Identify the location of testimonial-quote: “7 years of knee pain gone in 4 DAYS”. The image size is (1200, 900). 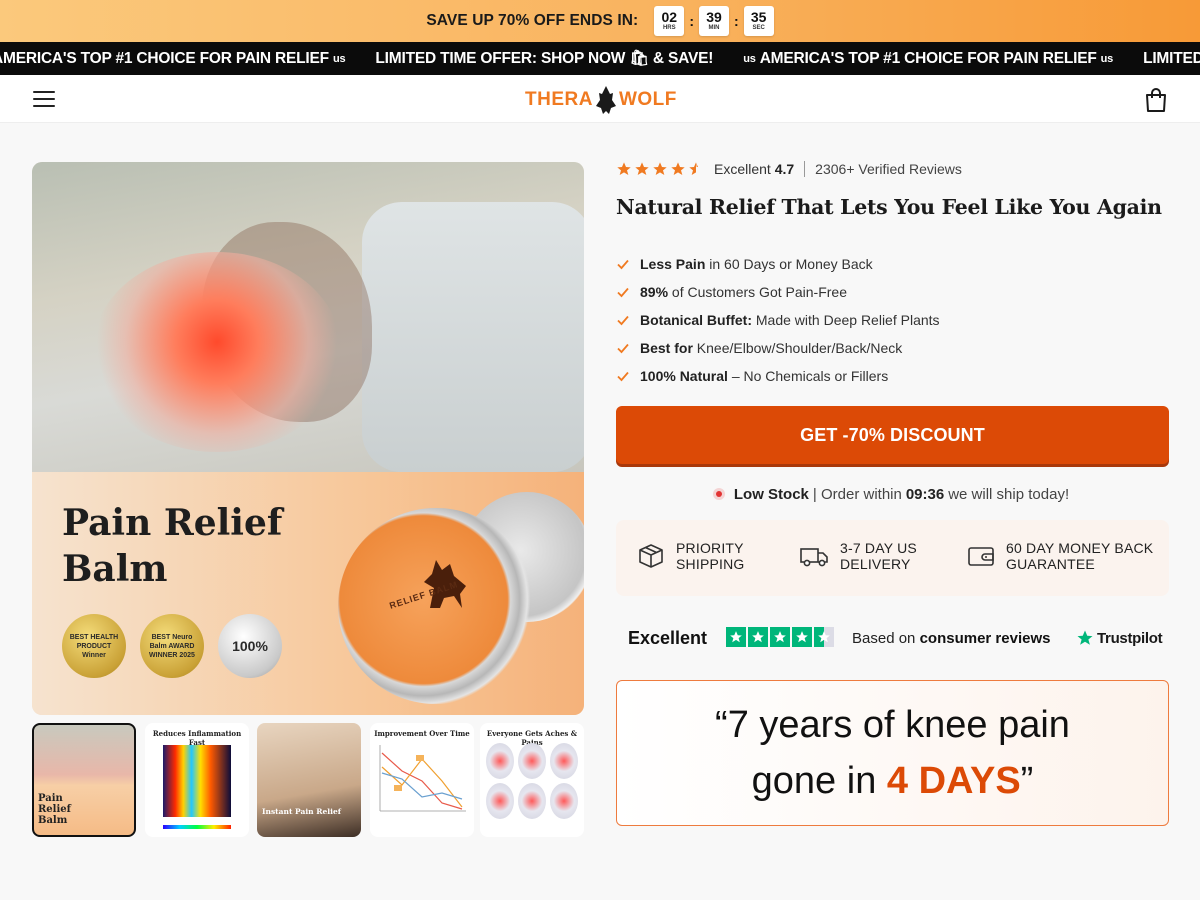
(892, 753).